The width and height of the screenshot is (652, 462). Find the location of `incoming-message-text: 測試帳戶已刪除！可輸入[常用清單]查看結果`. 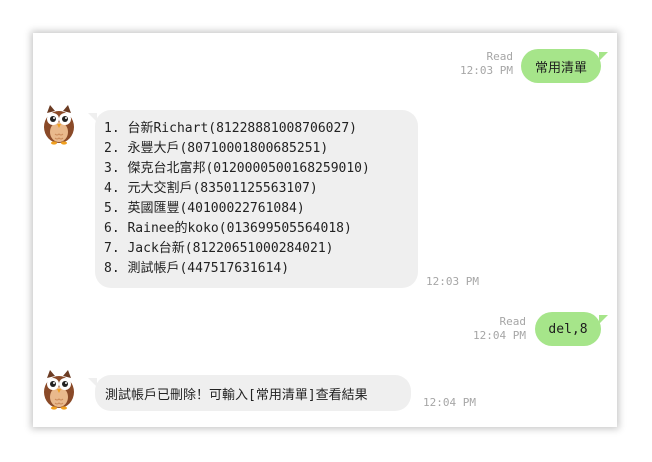

incoming-message-text: 測試帳戶已刪除！可輸入[常用清單]查看結果 is located at coordinates (236, 395).